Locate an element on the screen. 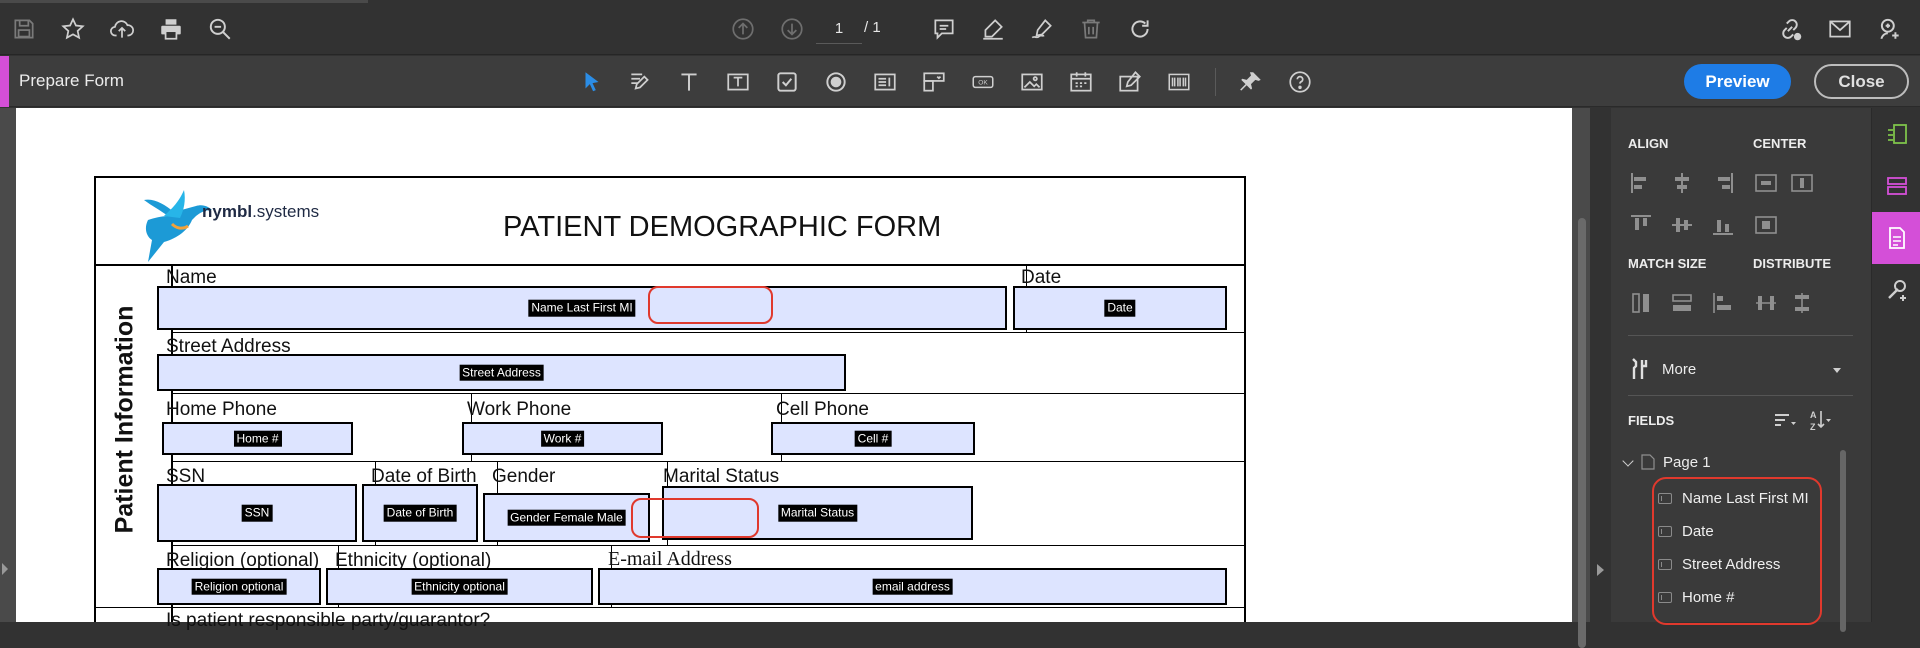 Image resolution: width=1920 pixels, height=648 pixels. star-icon is located at coordinates (73, 29).